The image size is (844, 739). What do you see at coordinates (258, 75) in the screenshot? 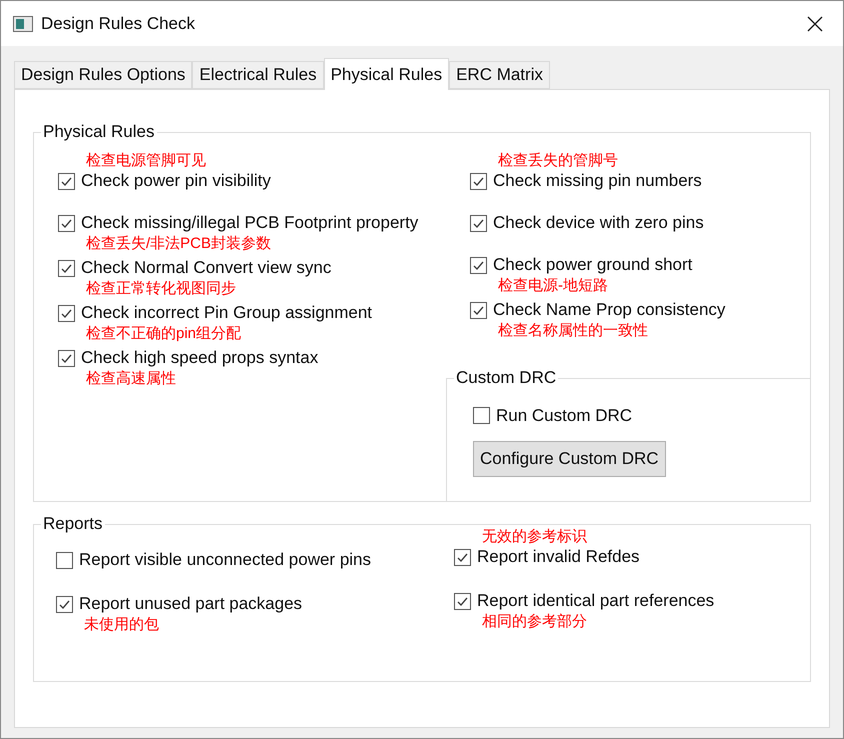
I see `tab: Electrical Rules` at bounding box center [258, 75].